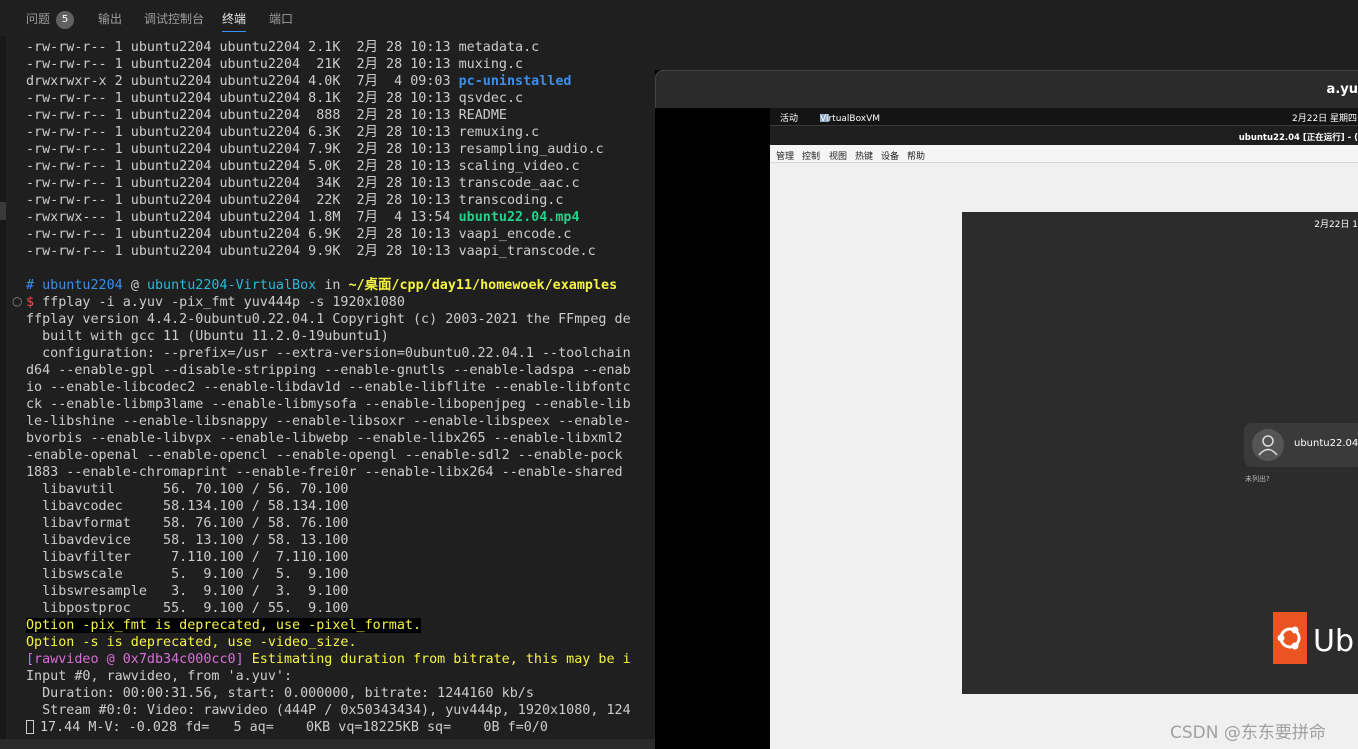 This screenshot has height=749, width=1358. Describe the element at coordinates (332, 285) in the screenshot. I see `prompt-in: in` at that location.